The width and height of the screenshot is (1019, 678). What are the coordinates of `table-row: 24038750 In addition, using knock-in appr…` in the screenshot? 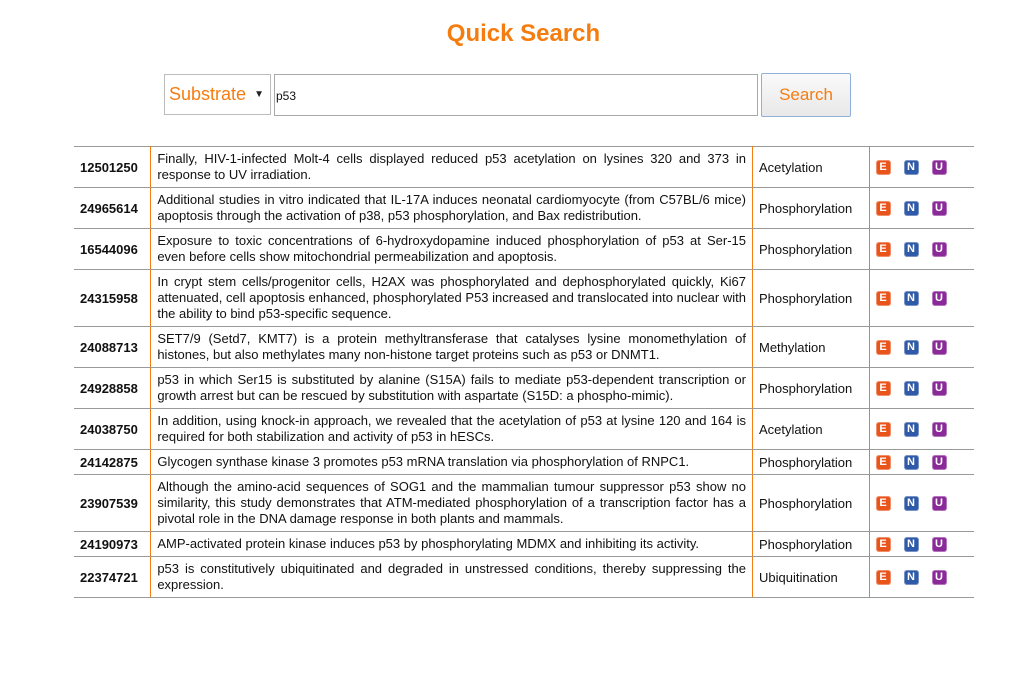 It's located at (524, 429).